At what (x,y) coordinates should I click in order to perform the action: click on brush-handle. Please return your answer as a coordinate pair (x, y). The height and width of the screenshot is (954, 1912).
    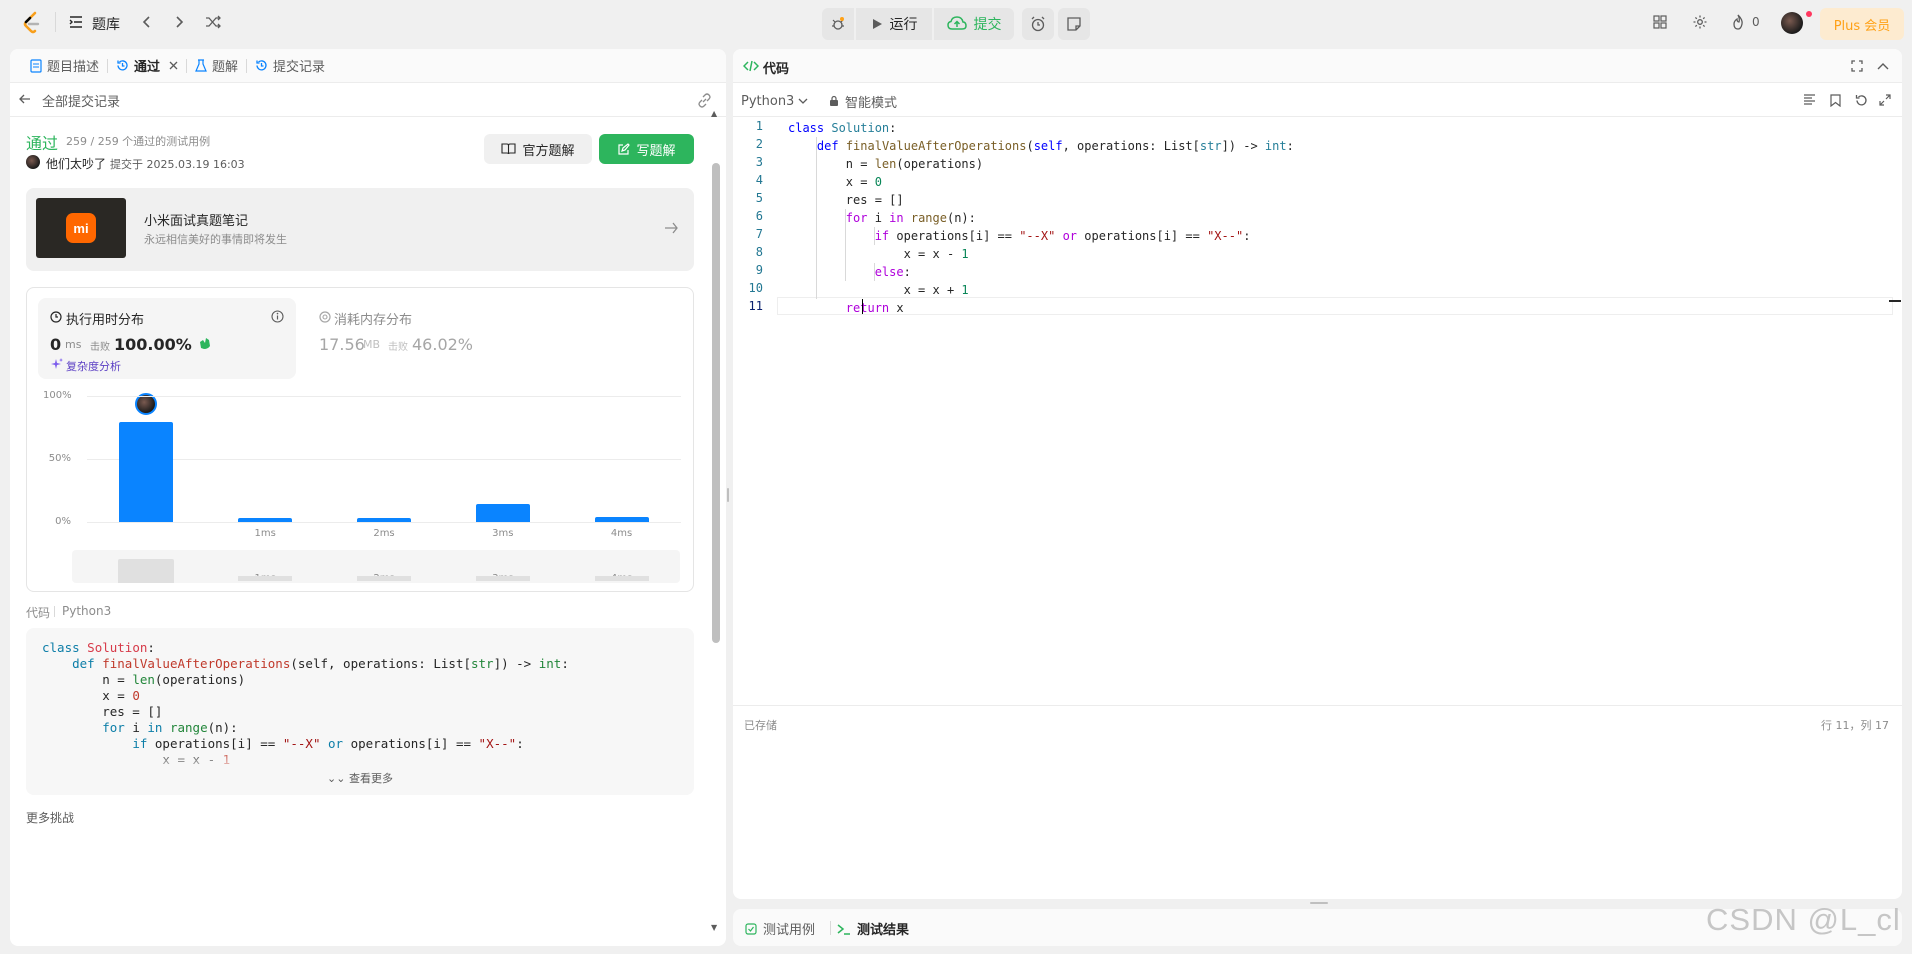
    Looking at the image, I should click on (146, 571).